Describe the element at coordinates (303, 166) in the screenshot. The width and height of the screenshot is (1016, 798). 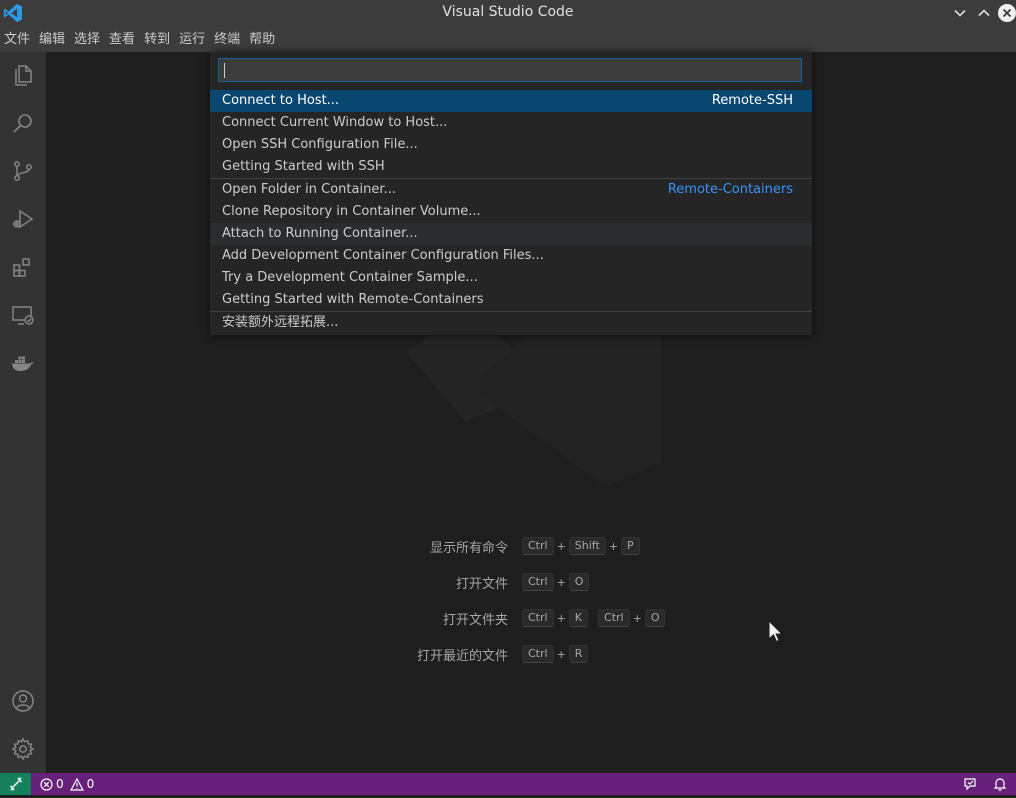
I see `quick-pick-item-label: Getting Started with SSH` at that location.